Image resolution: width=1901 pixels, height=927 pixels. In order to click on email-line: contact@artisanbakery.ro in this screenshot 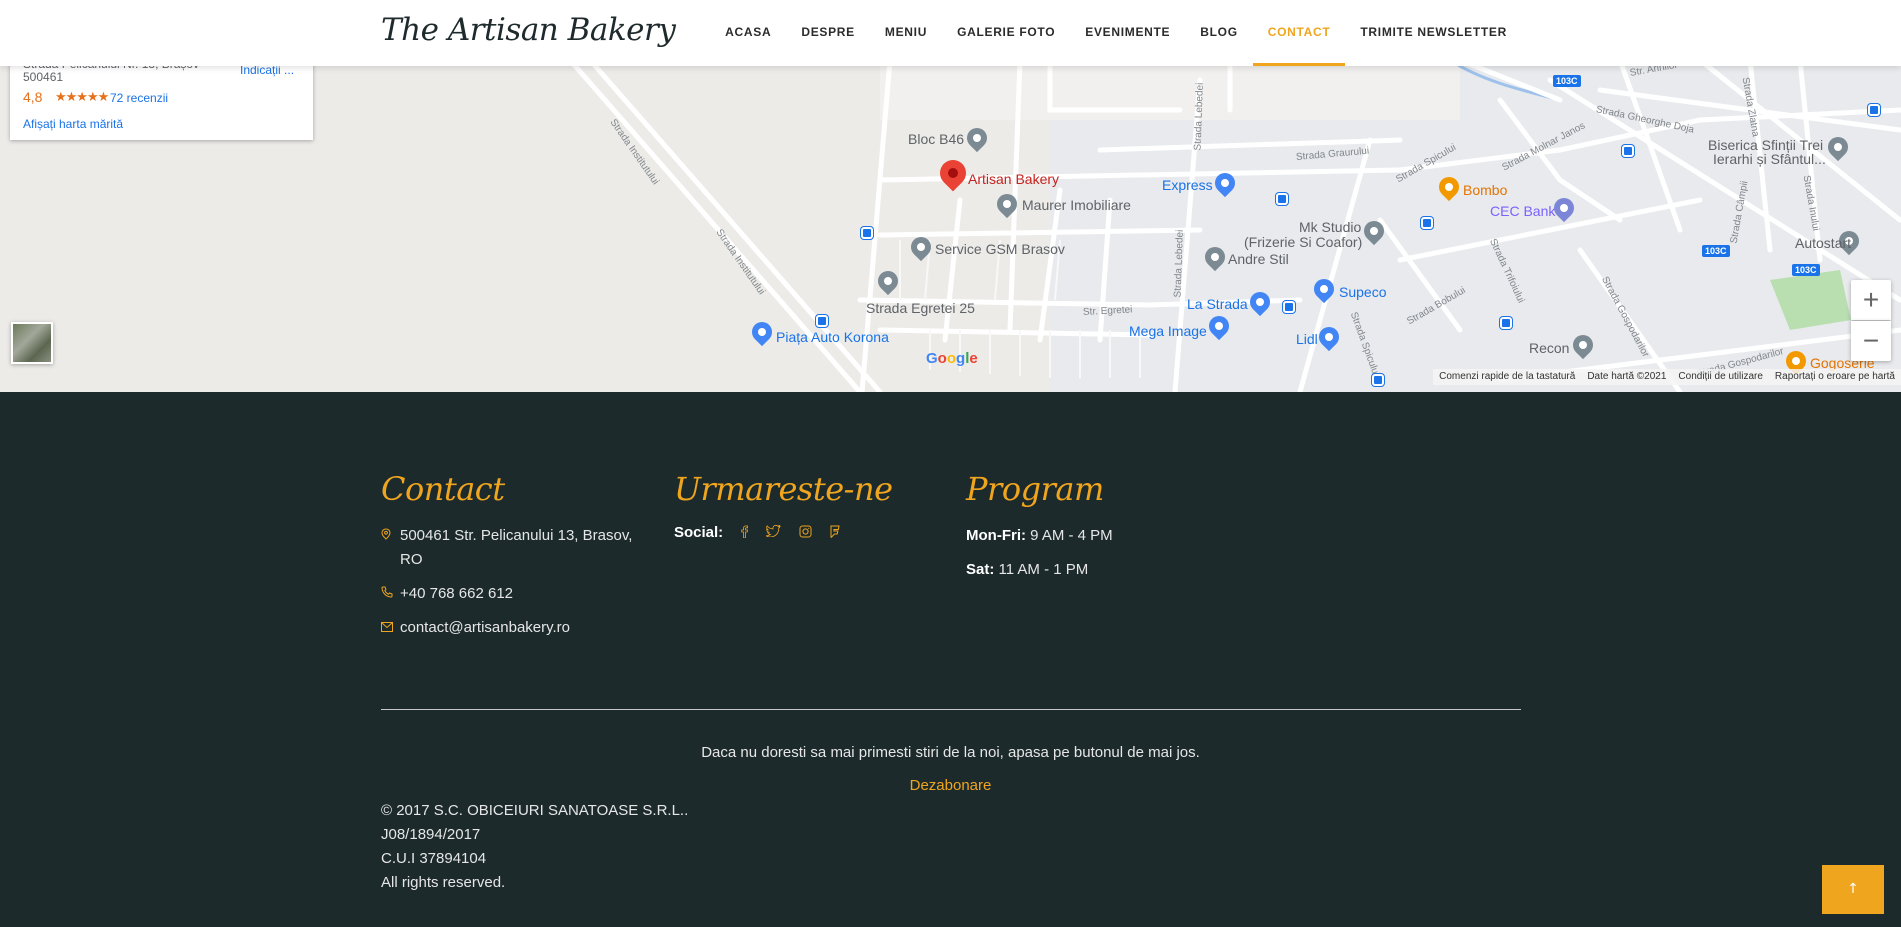, I will do `click(511, 628)`.